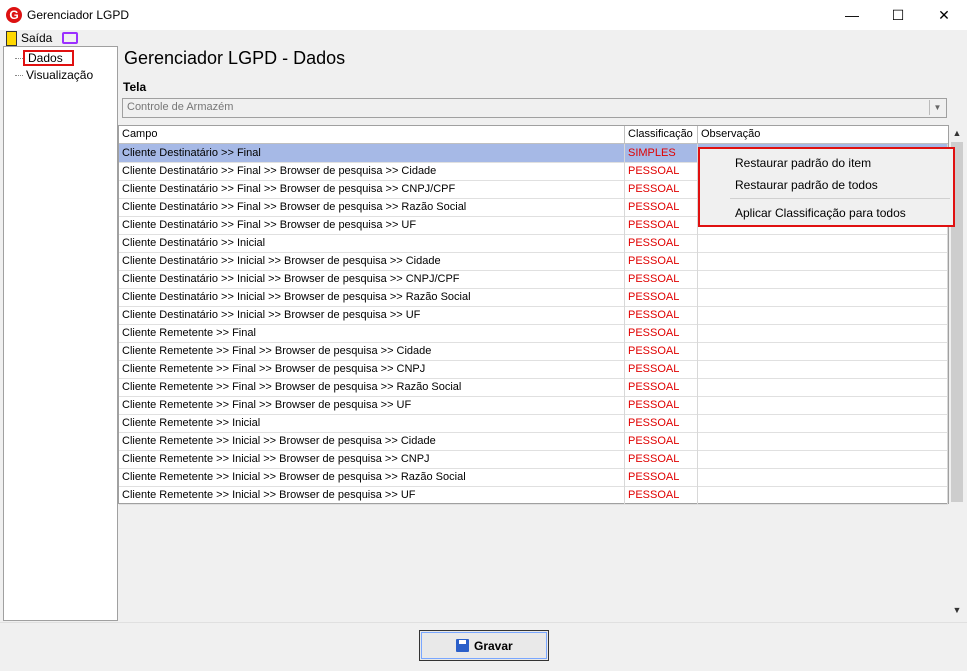  I want to click on scroll-up-icon: ▲, so click(957, 133).